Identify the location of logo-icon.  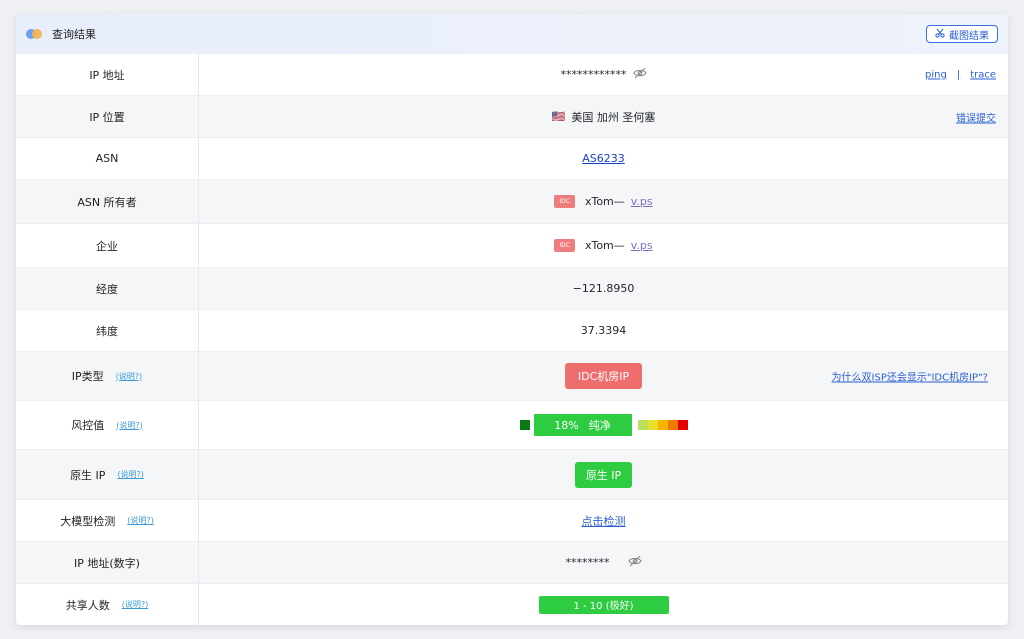
(35, 34).